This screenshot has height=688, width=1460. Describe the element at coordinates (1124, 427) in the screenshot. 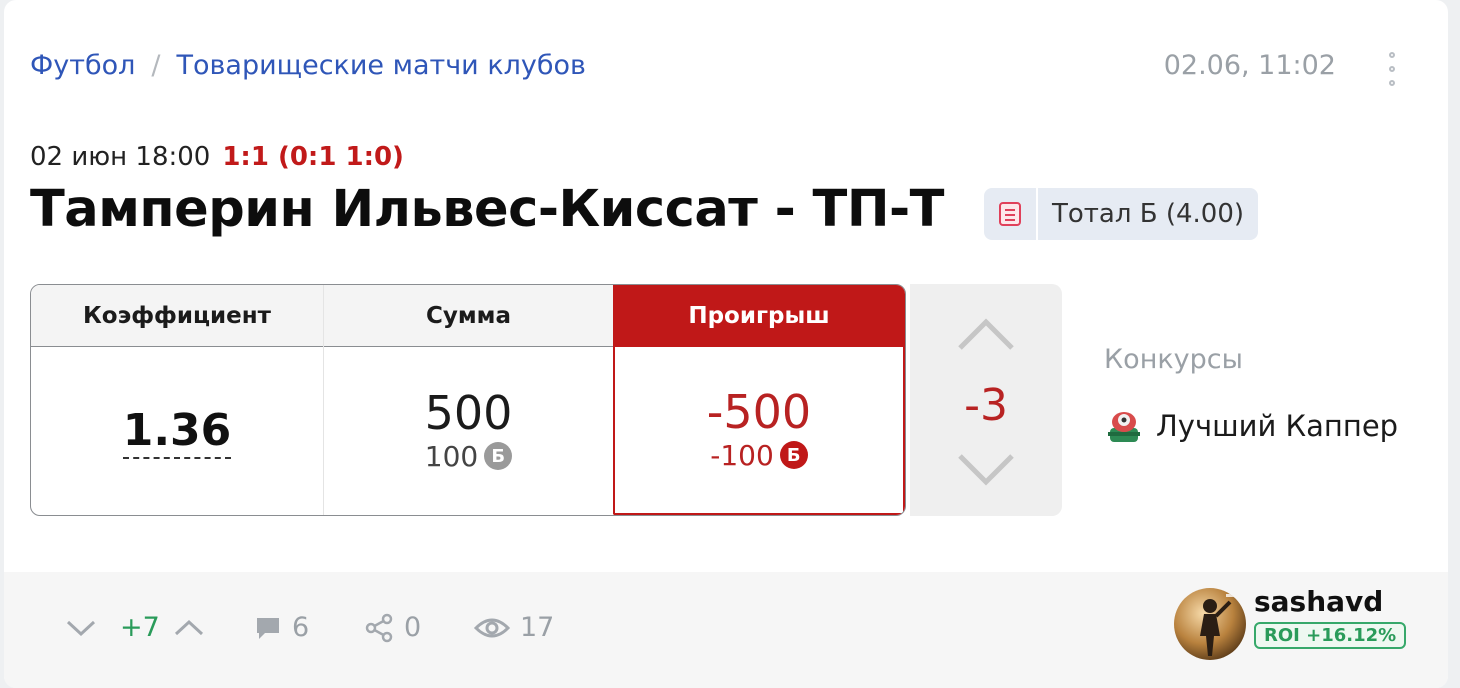

I see `trophy-icon` at that location.